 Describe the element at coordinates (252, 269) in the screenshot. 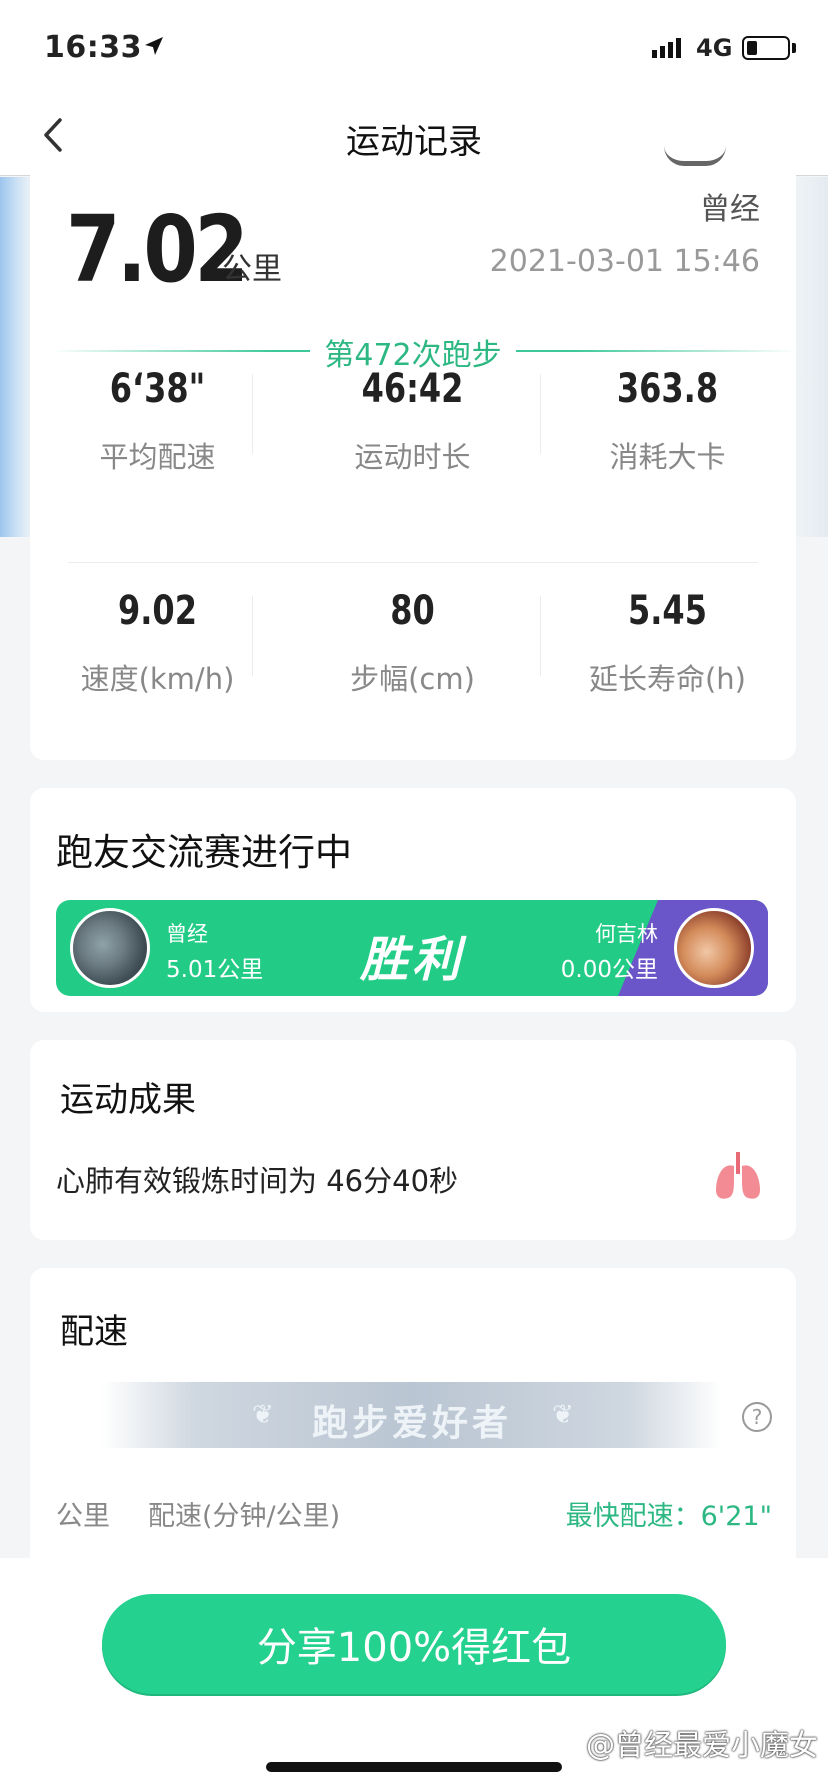

I see `distance-unit: 公里` at that location.